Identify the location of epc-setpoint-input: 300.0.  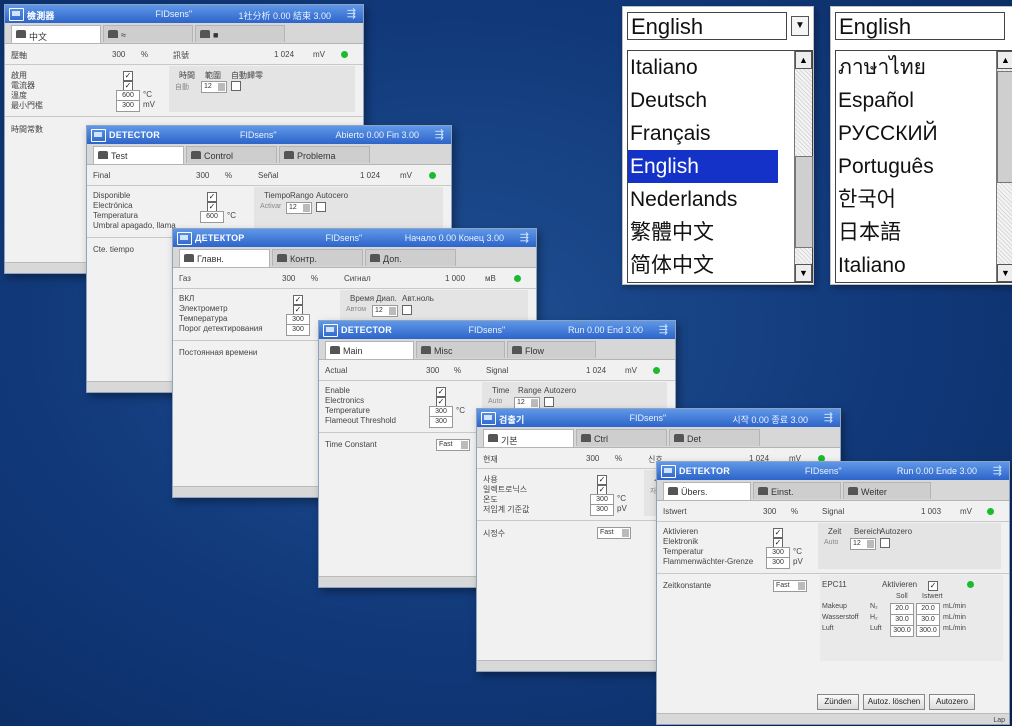
(902, 631).